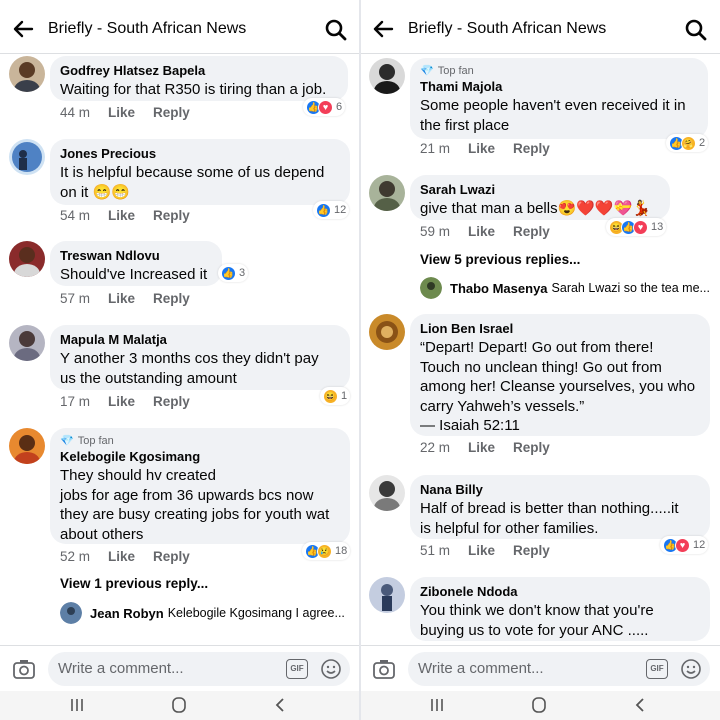 Image resolution: width=720 pixels, height=720 pixels. I want to click on panel-divider, so click(360, 360).